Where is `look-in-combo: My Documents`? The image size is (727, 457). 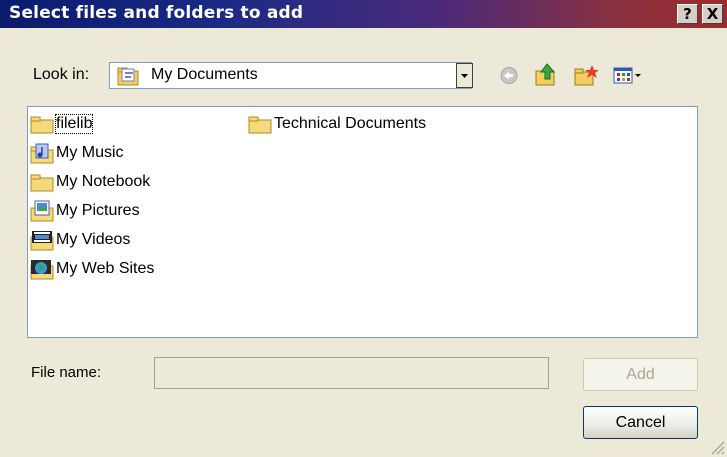
look-in-combo: My Documents is located at coordinates (290, 75).